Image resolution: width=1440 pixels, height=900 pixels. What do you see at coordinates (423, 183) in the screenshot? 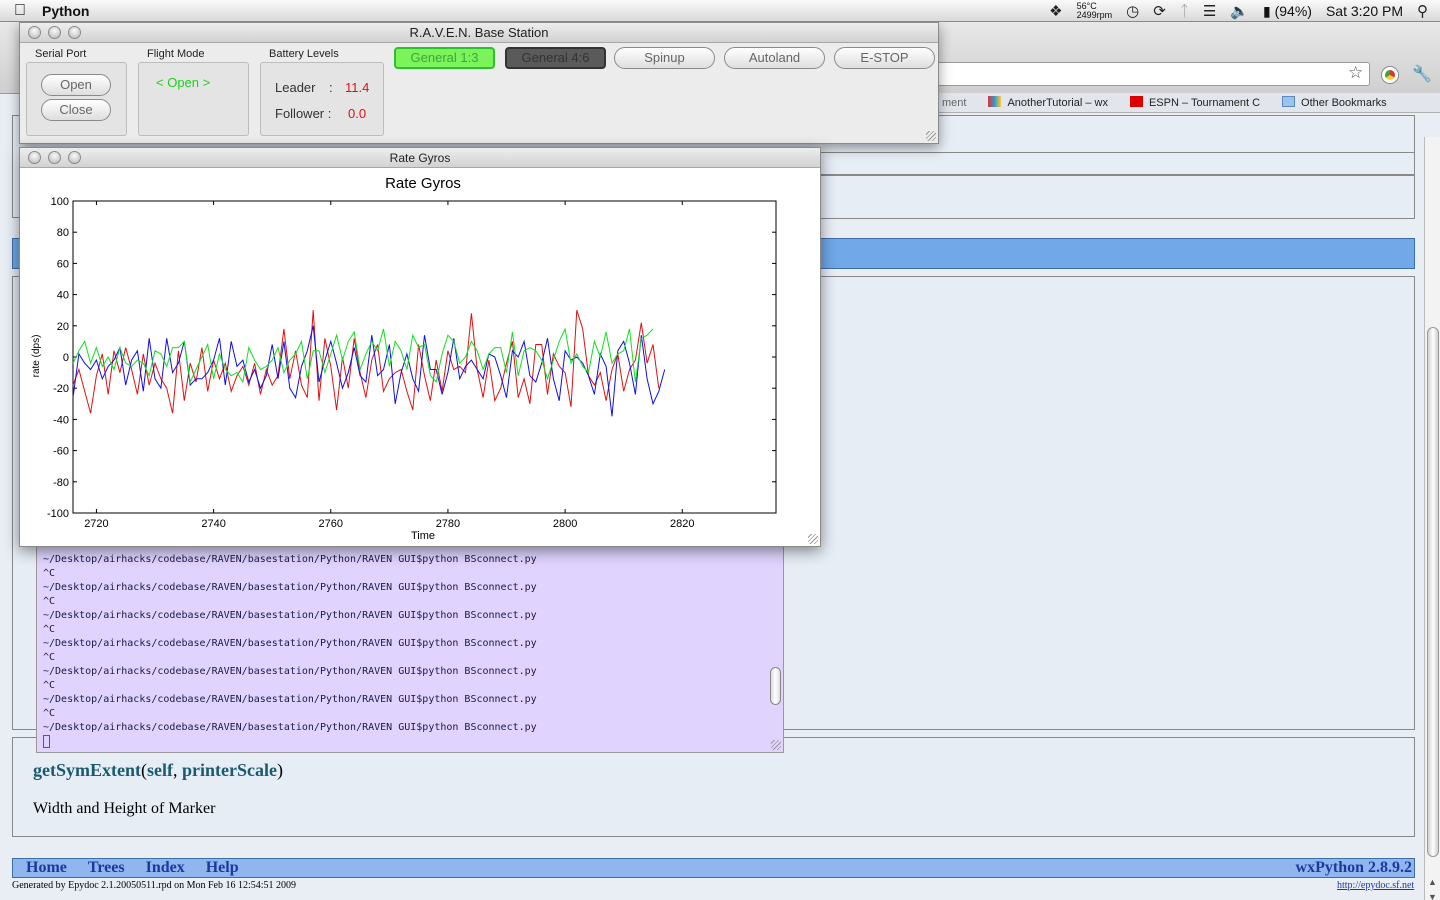
I see `chart-title: Rate Gyros` at bounding box center [423, 183].